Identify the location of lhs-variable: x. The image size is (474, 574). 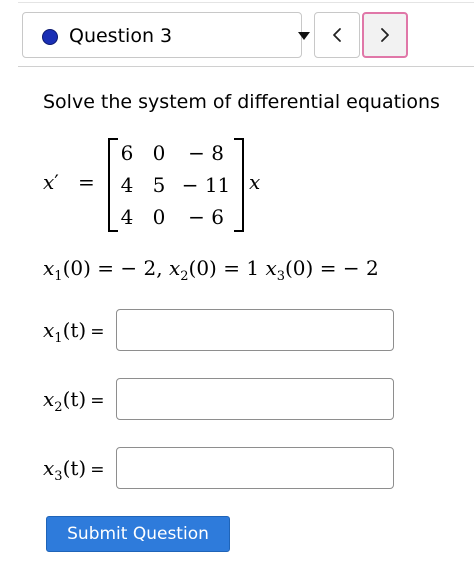
(49, 182).